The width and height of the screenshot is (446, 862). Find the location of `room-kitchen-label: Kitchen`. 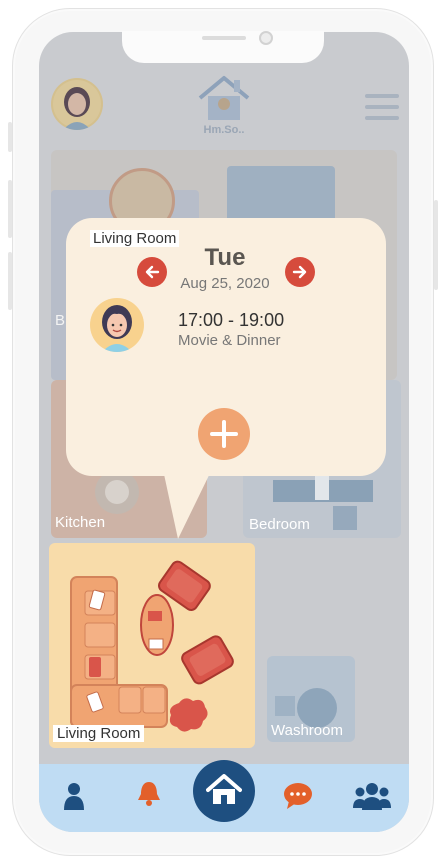

room-kitchen-label: Kitchen is located at coordinates (80, 522).